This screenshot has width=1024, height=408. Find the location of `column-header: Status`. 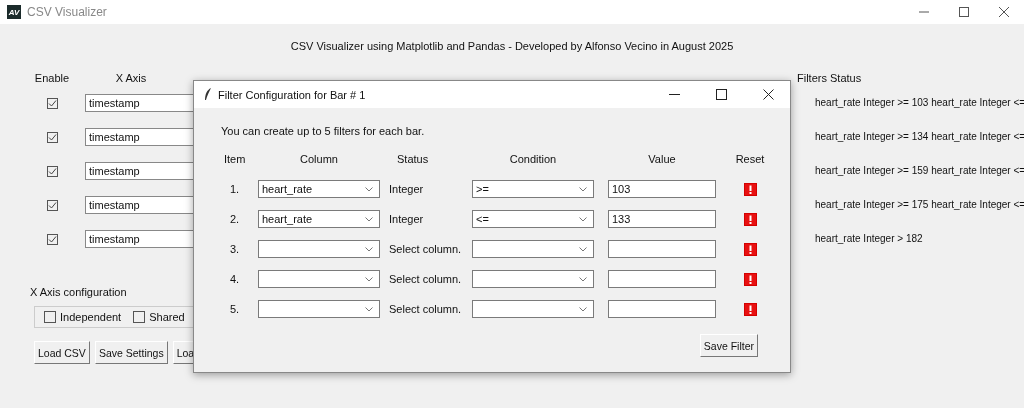

column-header: Status is located at coordinates (413, 159).